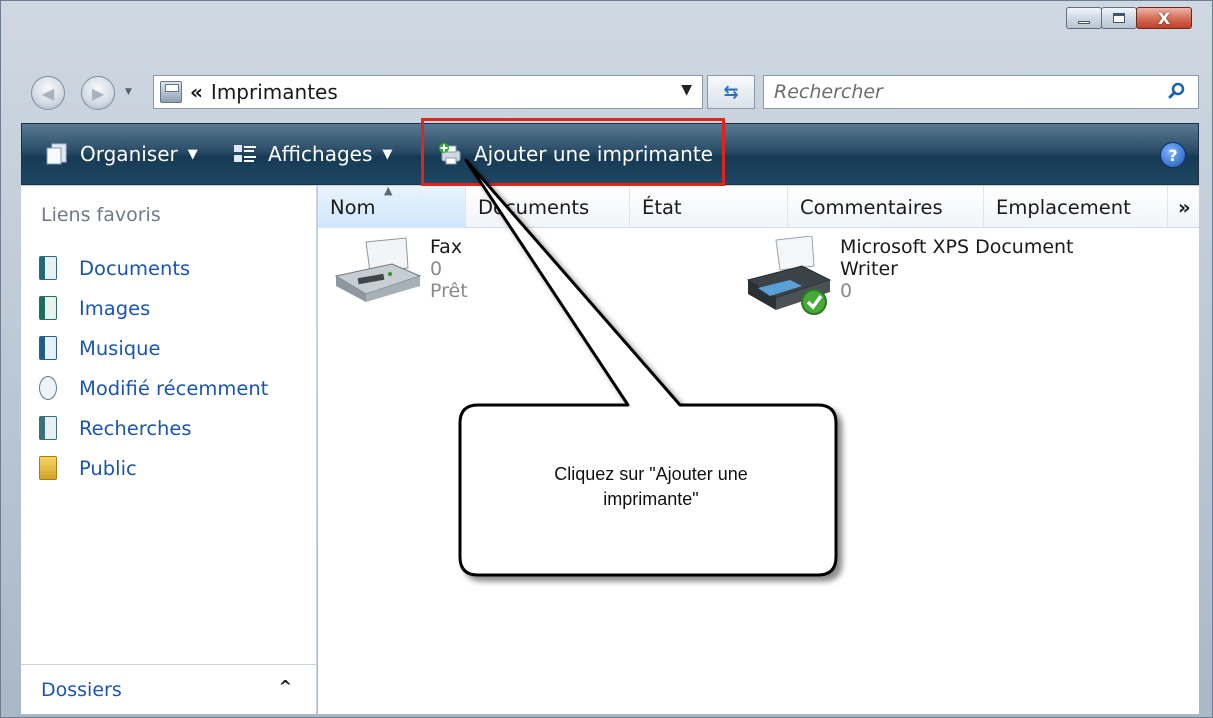  I want to click on folder-icon, so click(48, 468).